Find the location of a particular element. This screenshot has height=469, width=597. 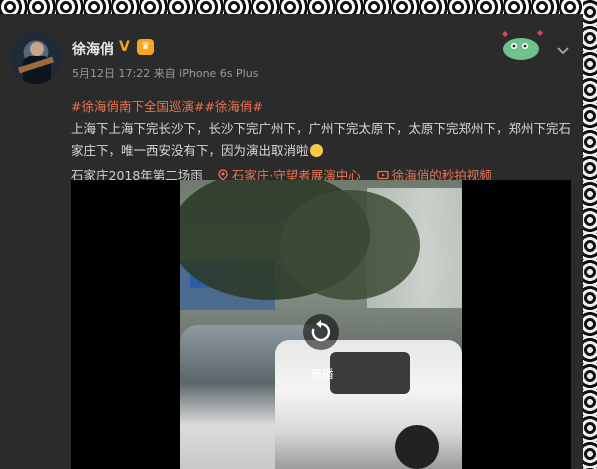

decorative-border-top is located at coordinates (298, 7).